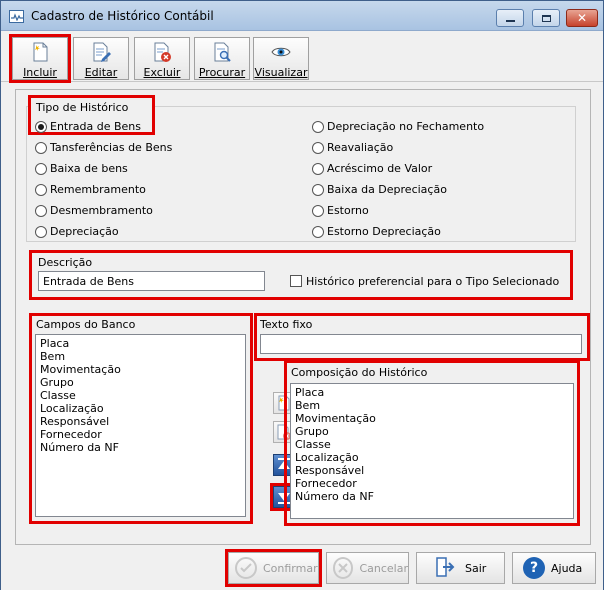 Image resolution: width=604 pixels, height=590 pixels. I want to click on footer-bar: Confirmar Cancelar Sair ? Ajuda, so click(302, 569).